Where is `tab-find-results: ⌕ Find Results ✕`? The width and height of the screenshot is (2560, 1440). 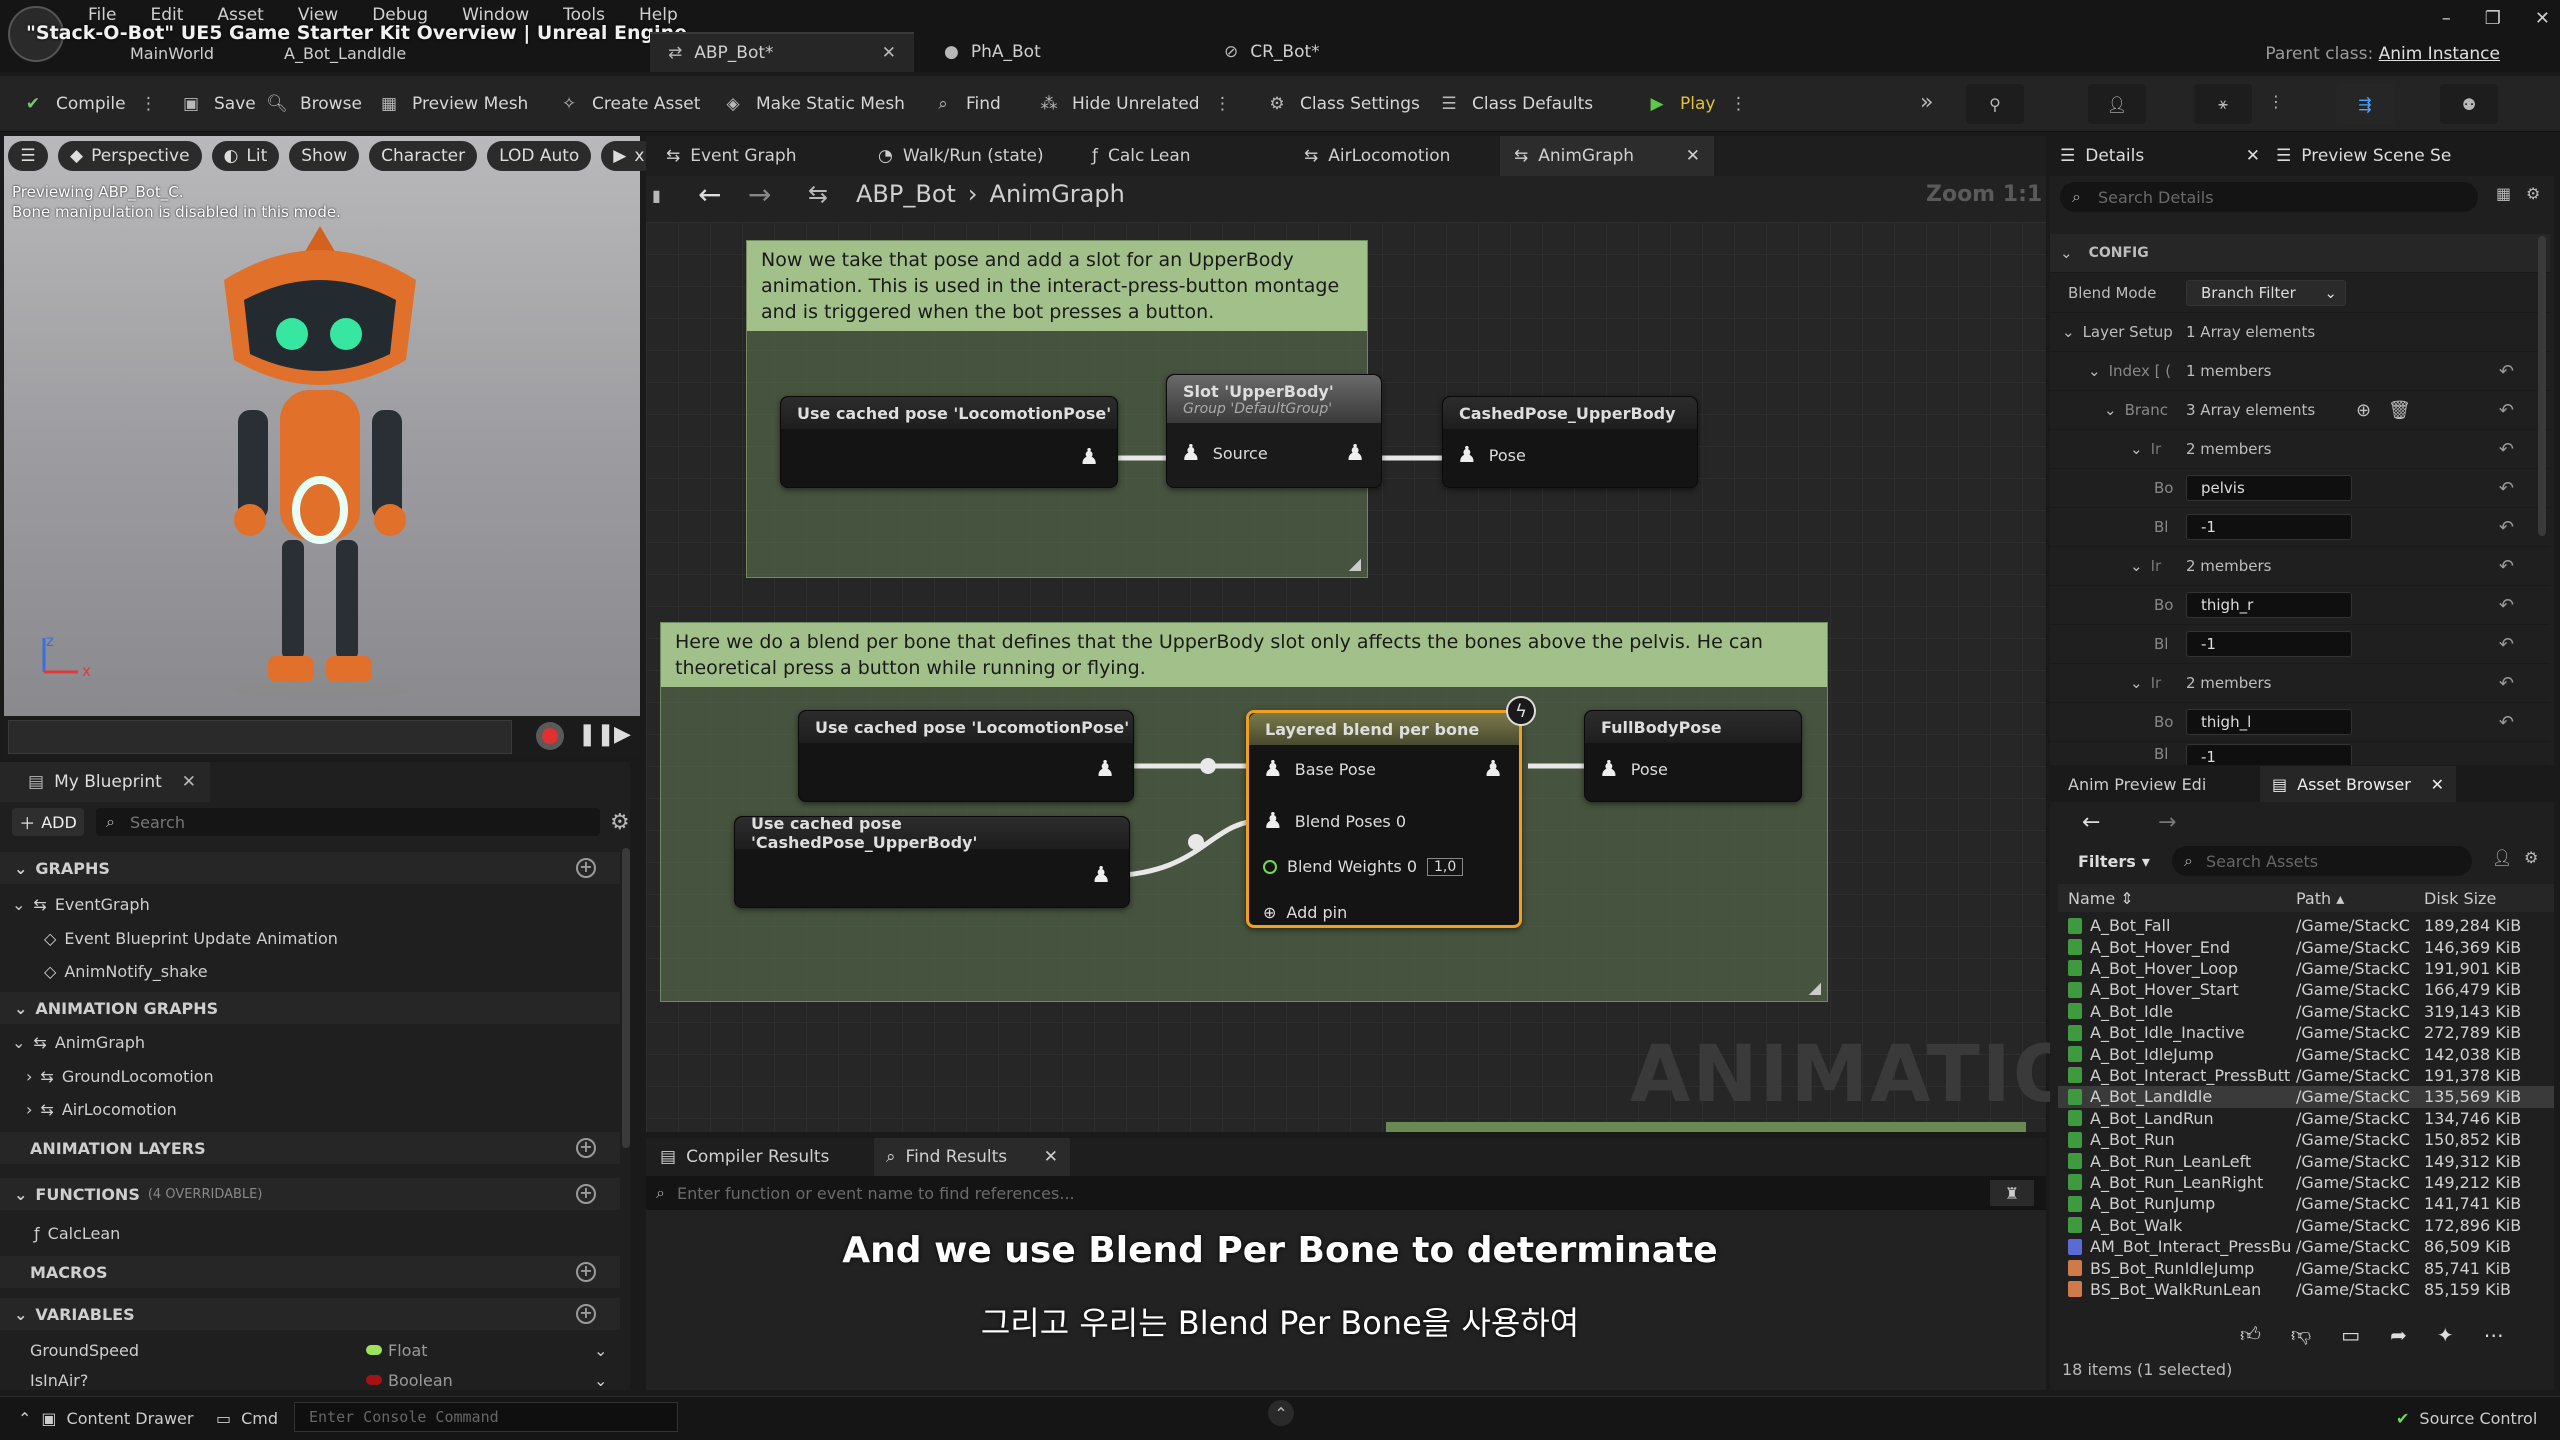 tab-find-results: ⌕ Find Results ✕ is located at coordinates (972, 1157).